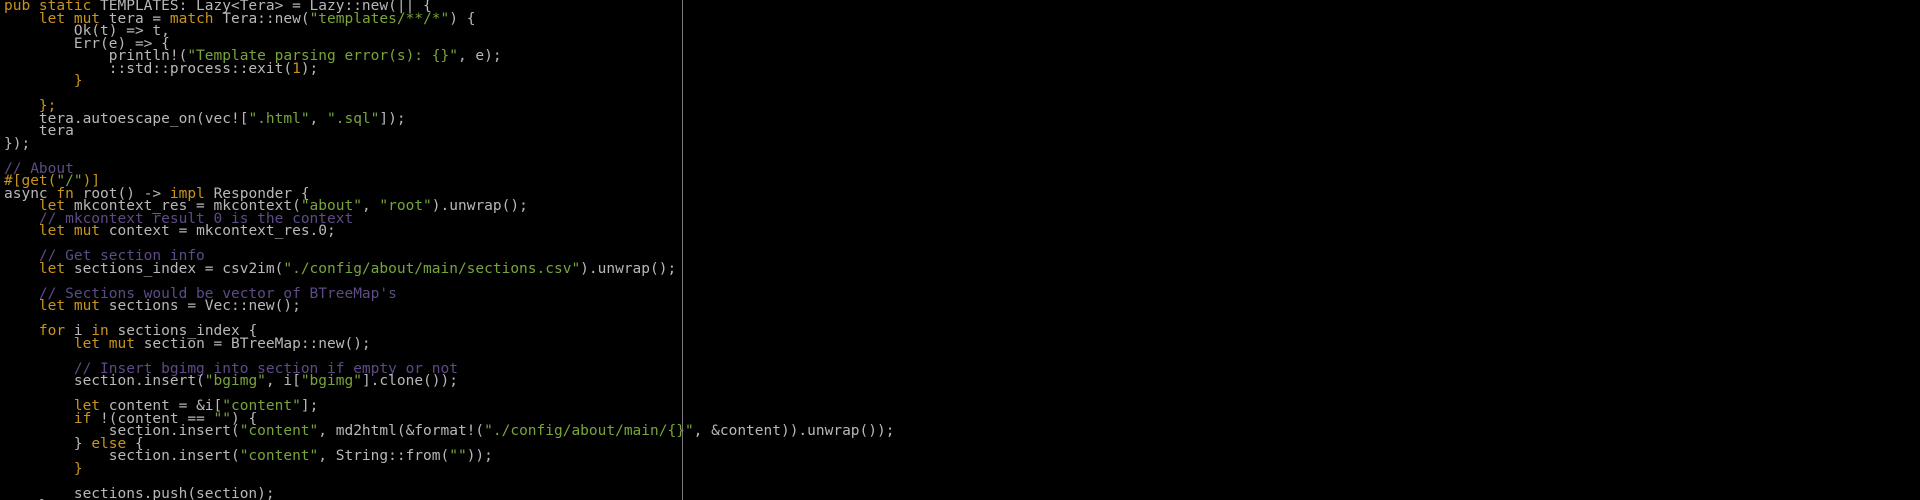 The image size is (1920, 500). What do you see at coordinates (589, 431) in the screenshot?
I see `code-string: "./config/about/main/{}"` at bounding box center [589, 431].